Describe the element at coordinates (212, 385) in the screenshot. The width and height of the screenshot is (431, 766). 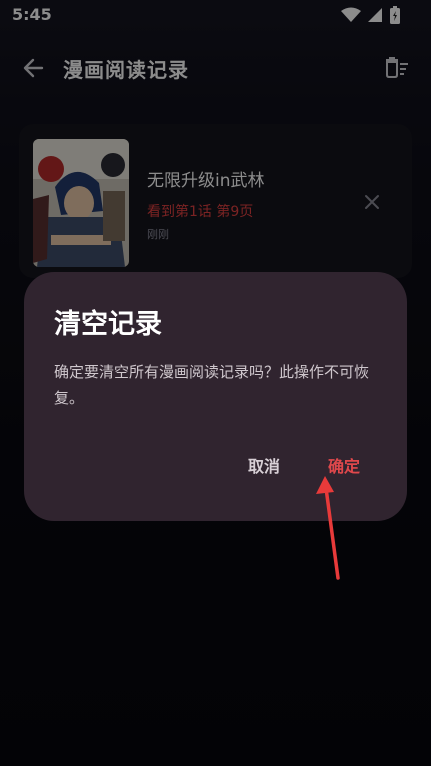
I see `dialog-message: 确定要清空所有漫画阅读记录吗？此操作不可恢复。` at that location.